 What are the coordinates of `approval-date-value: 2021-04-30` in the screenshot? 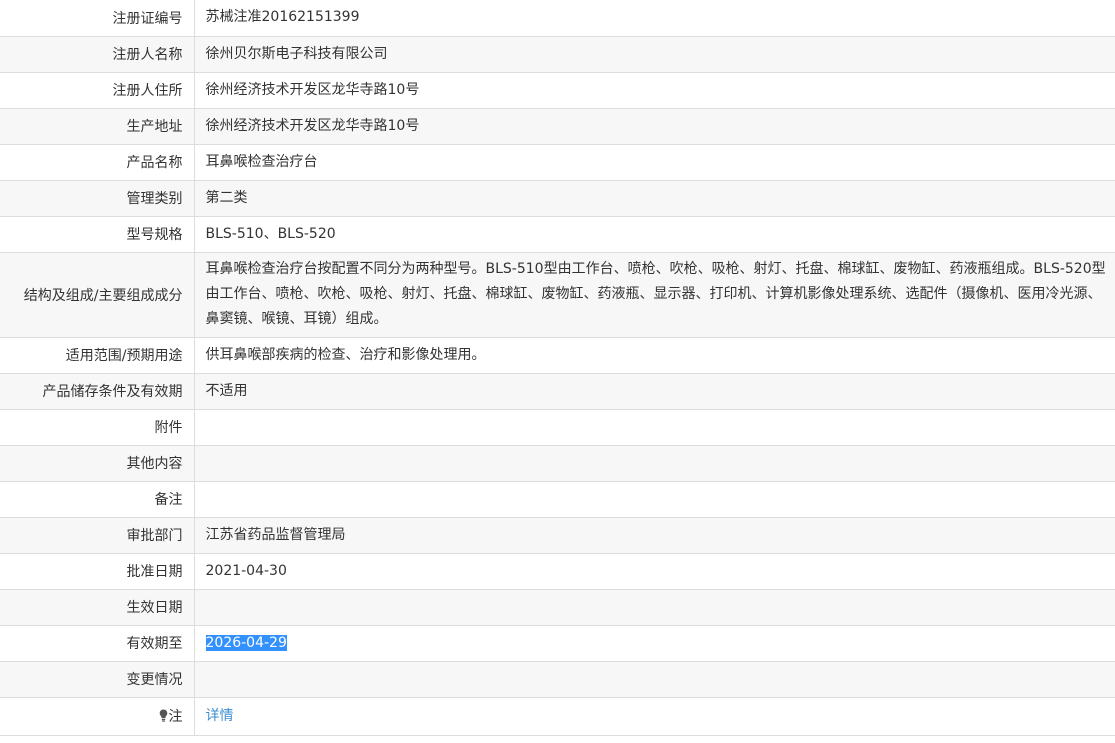 It's located at (654, 571).